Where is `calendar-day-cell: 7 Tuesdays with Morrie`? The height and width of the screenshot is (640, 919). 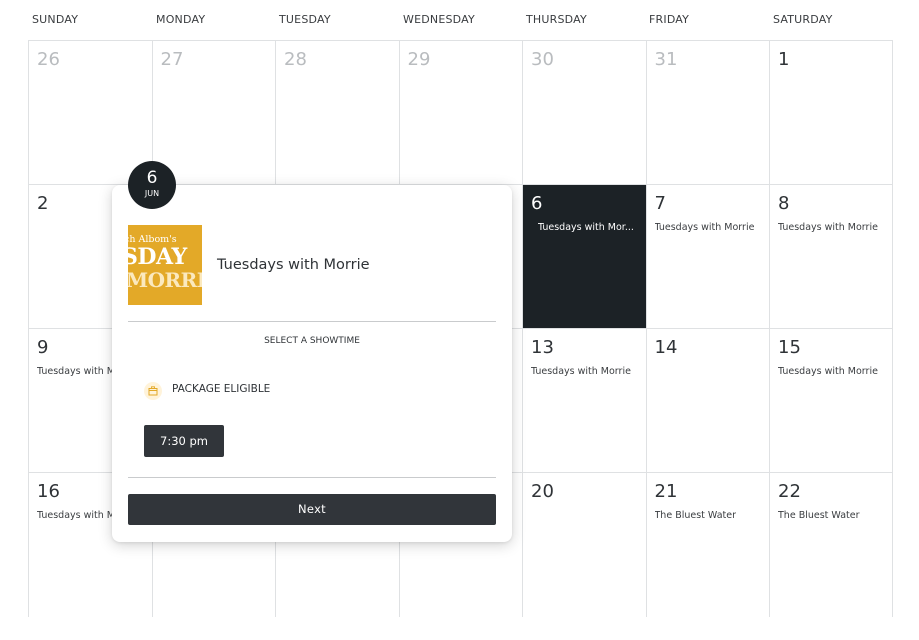
calendar-day-cell: 7 Tuesdays with Morrie is located at coordinates (707, 256).